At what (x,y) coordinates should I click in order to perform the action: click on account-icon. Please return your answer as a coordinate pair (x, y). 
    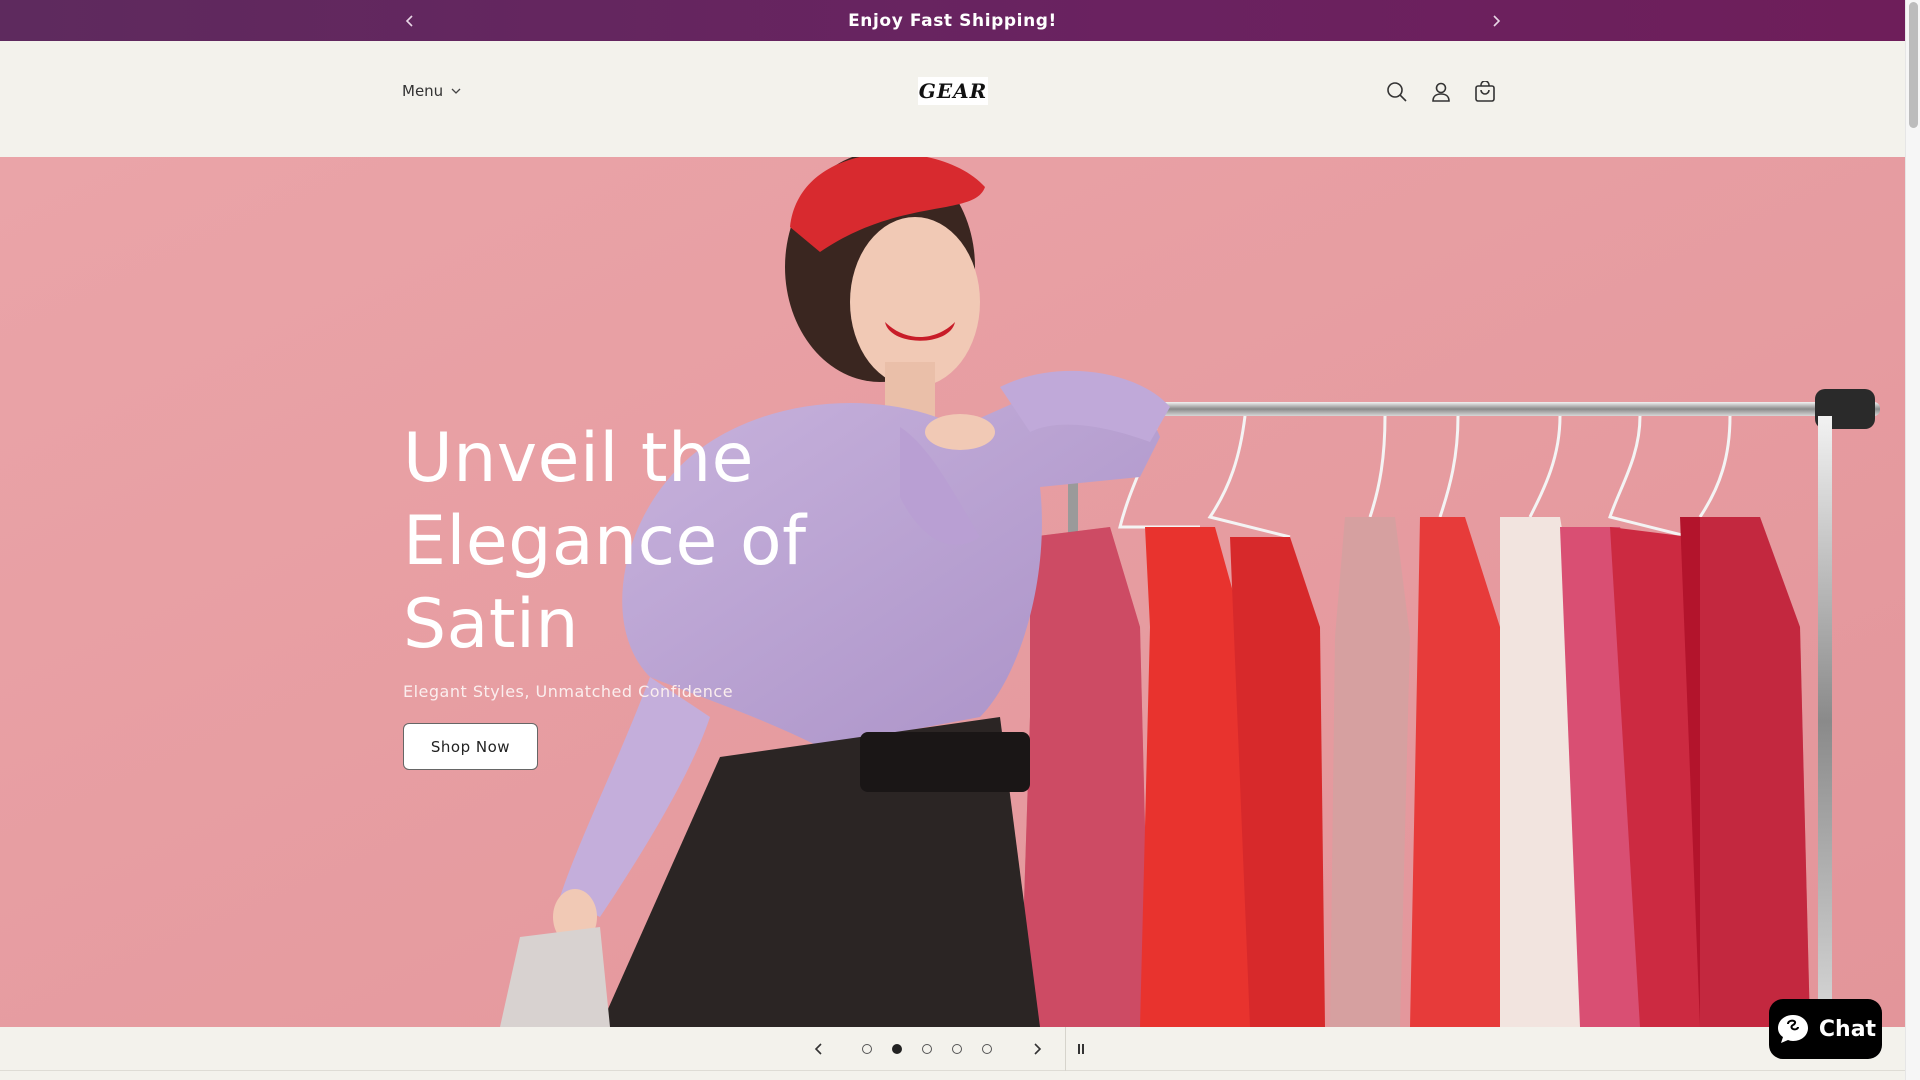
    Looking at the image, I should click on (1441, 92).